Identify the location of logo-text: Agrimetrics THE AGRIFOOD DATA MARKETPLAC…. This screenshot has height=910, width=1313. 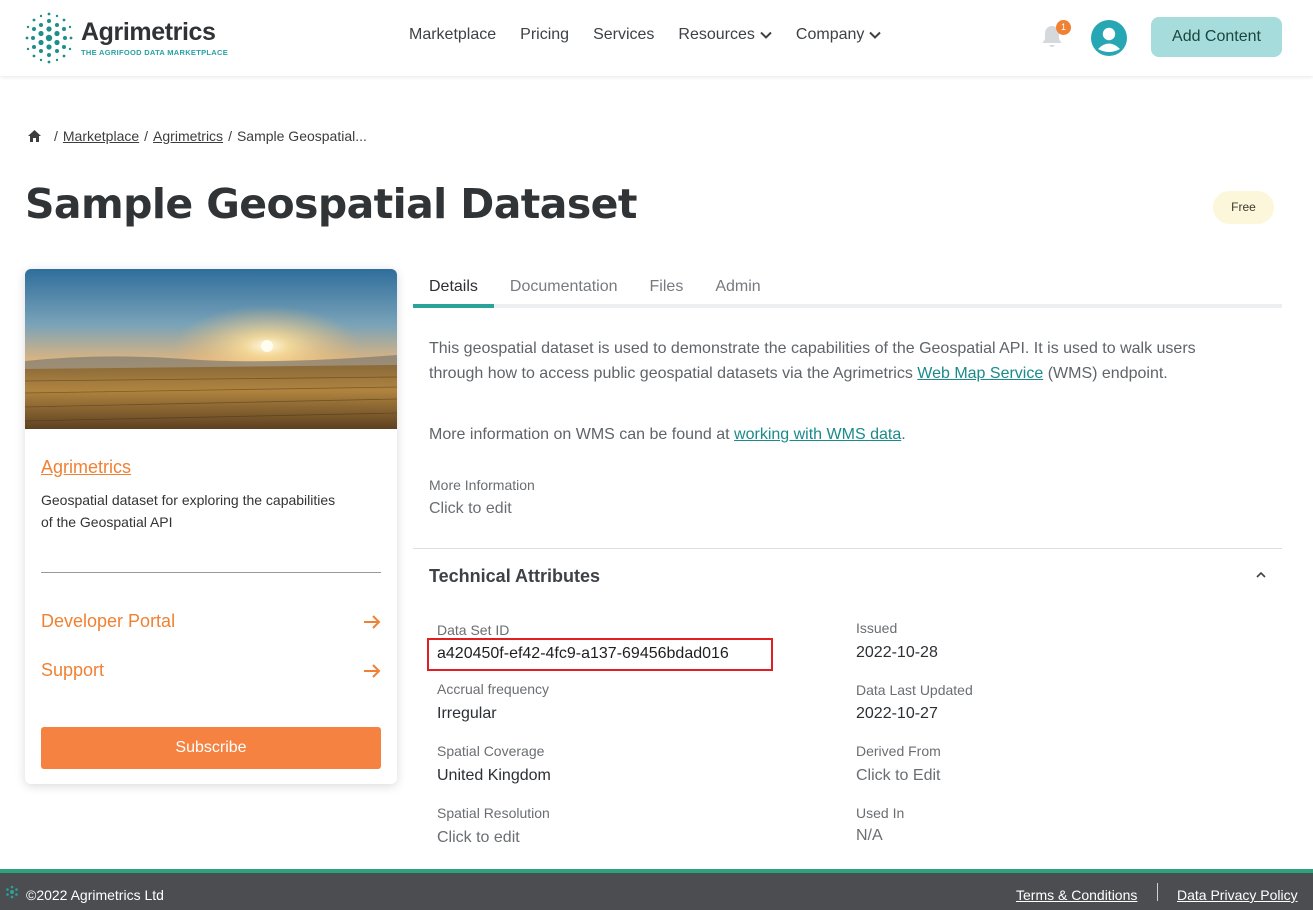
(155, 38).